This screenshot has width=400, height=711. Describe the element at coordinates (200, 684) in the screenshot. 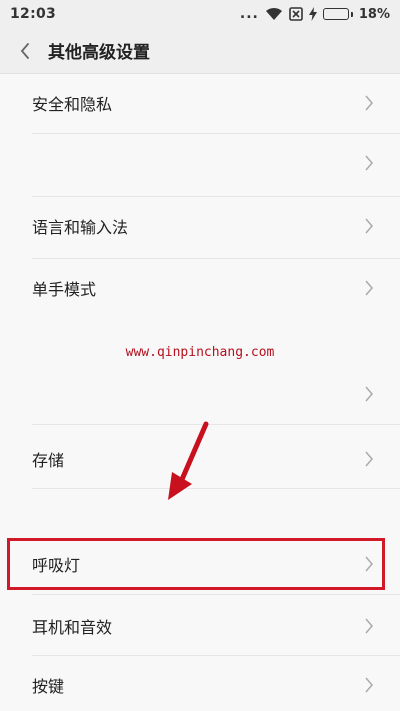

I see `setting-item-buttons: 按键` at that location.